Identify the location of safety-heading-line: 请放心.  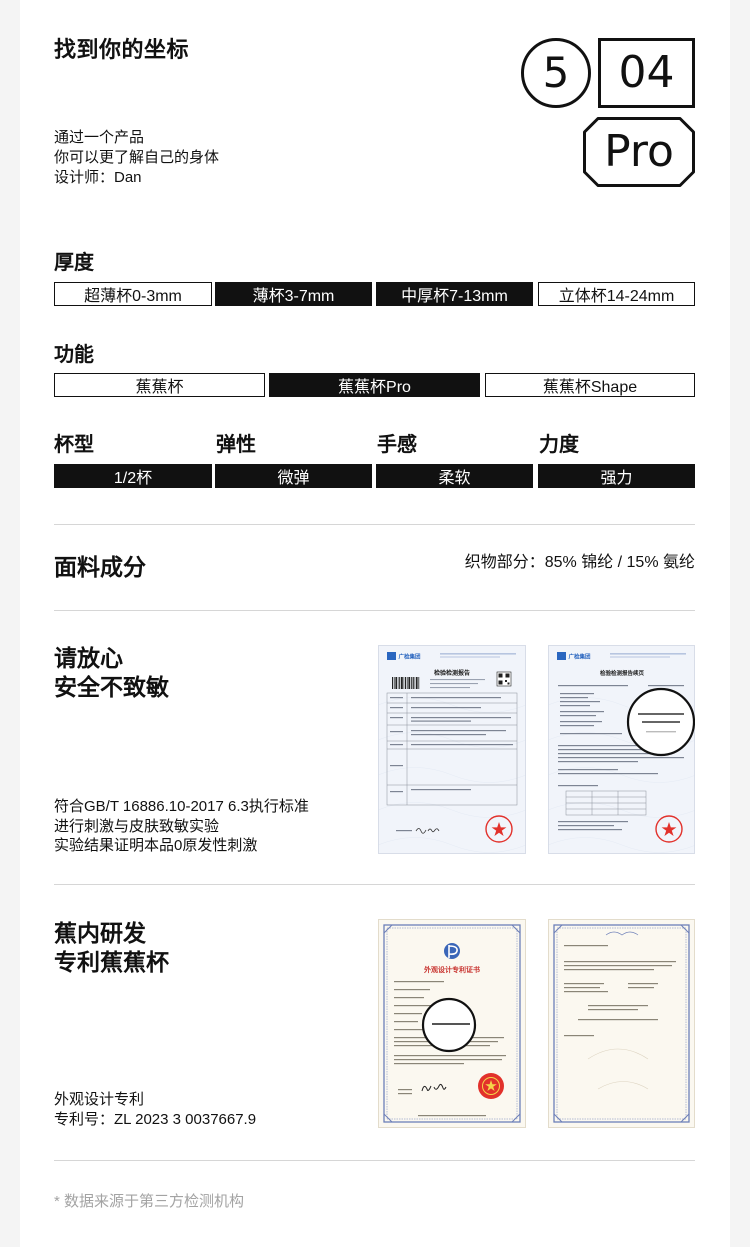
(88, 658).